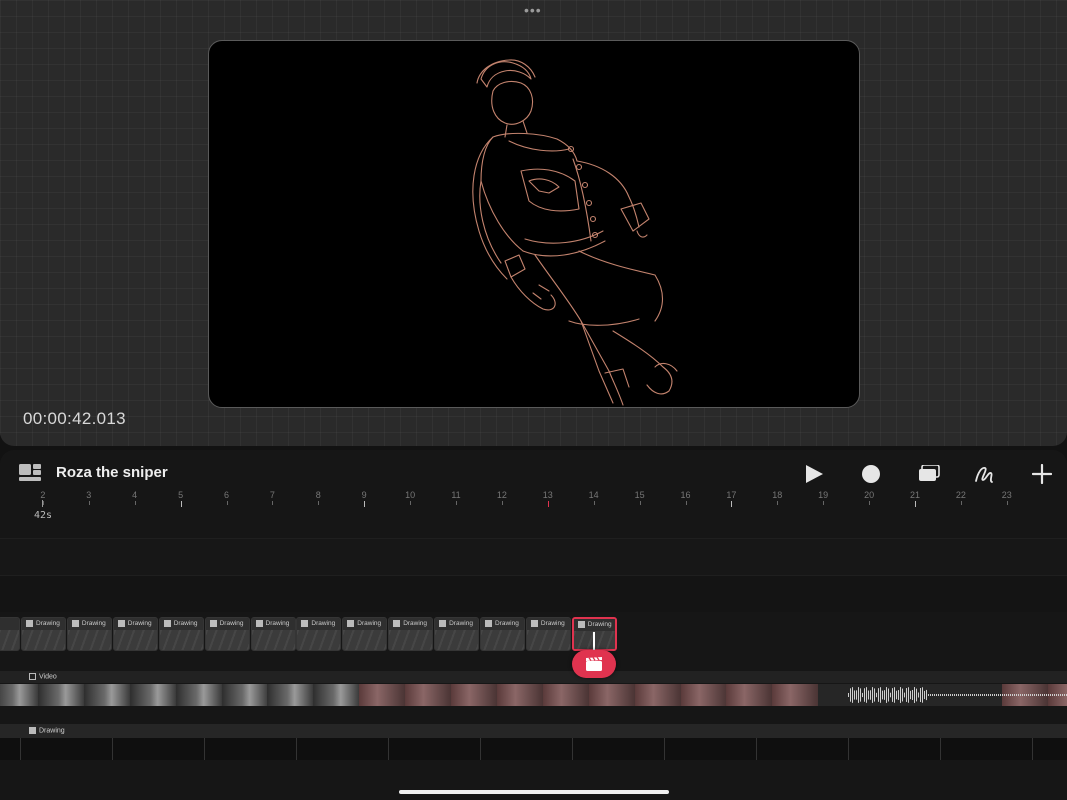 This screenshot has height=800, width=1067. I want to click on more-menu-icon: •••, so click(533, 10).